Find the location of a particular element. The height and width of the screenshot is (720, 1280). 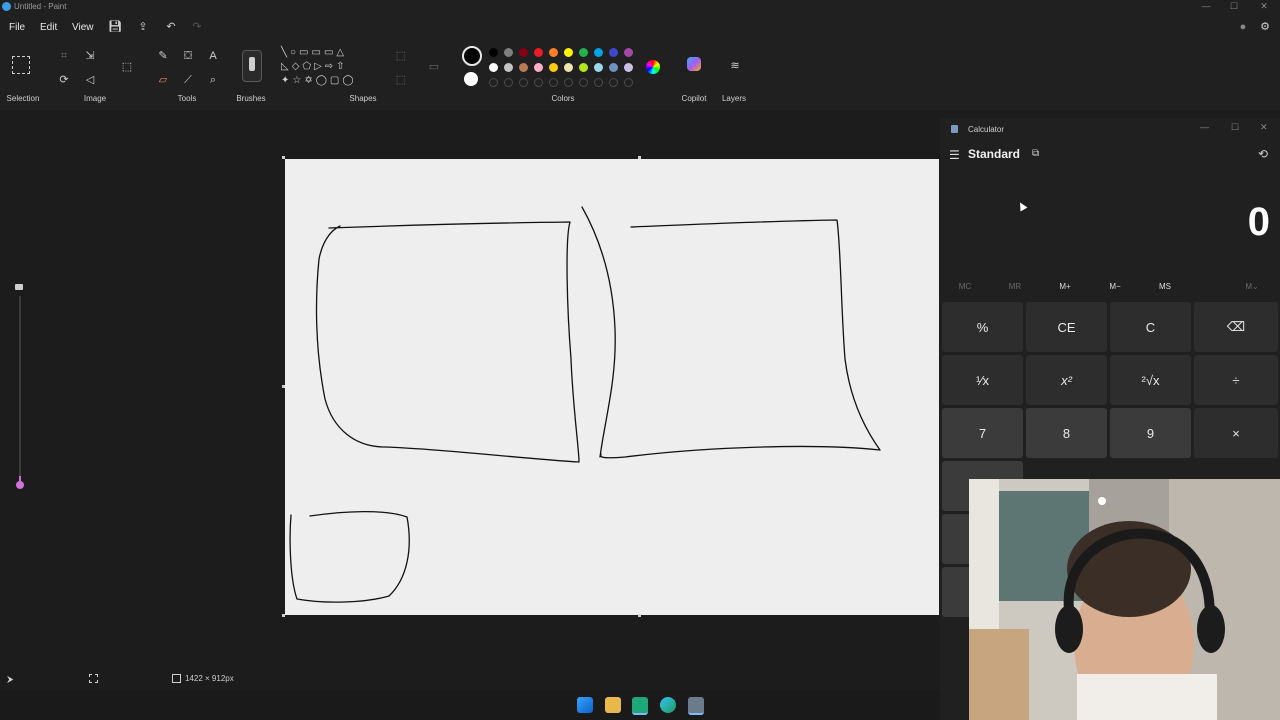

digit-7-button: 7 is located at coordinates (982, 433).